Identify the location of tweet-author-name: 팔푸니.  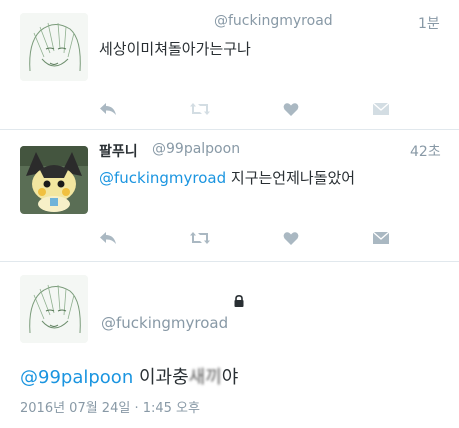
(118, 151).